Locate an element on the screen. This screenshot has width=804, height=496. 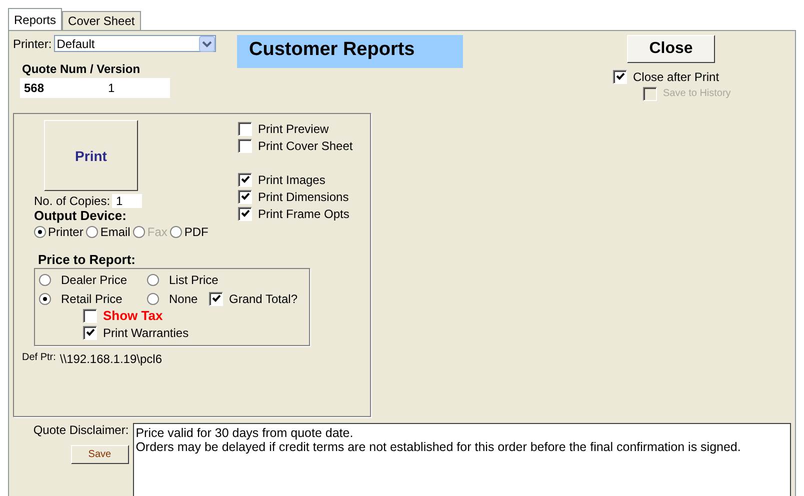
radio-label: Email is located at coordinates (115, 231).